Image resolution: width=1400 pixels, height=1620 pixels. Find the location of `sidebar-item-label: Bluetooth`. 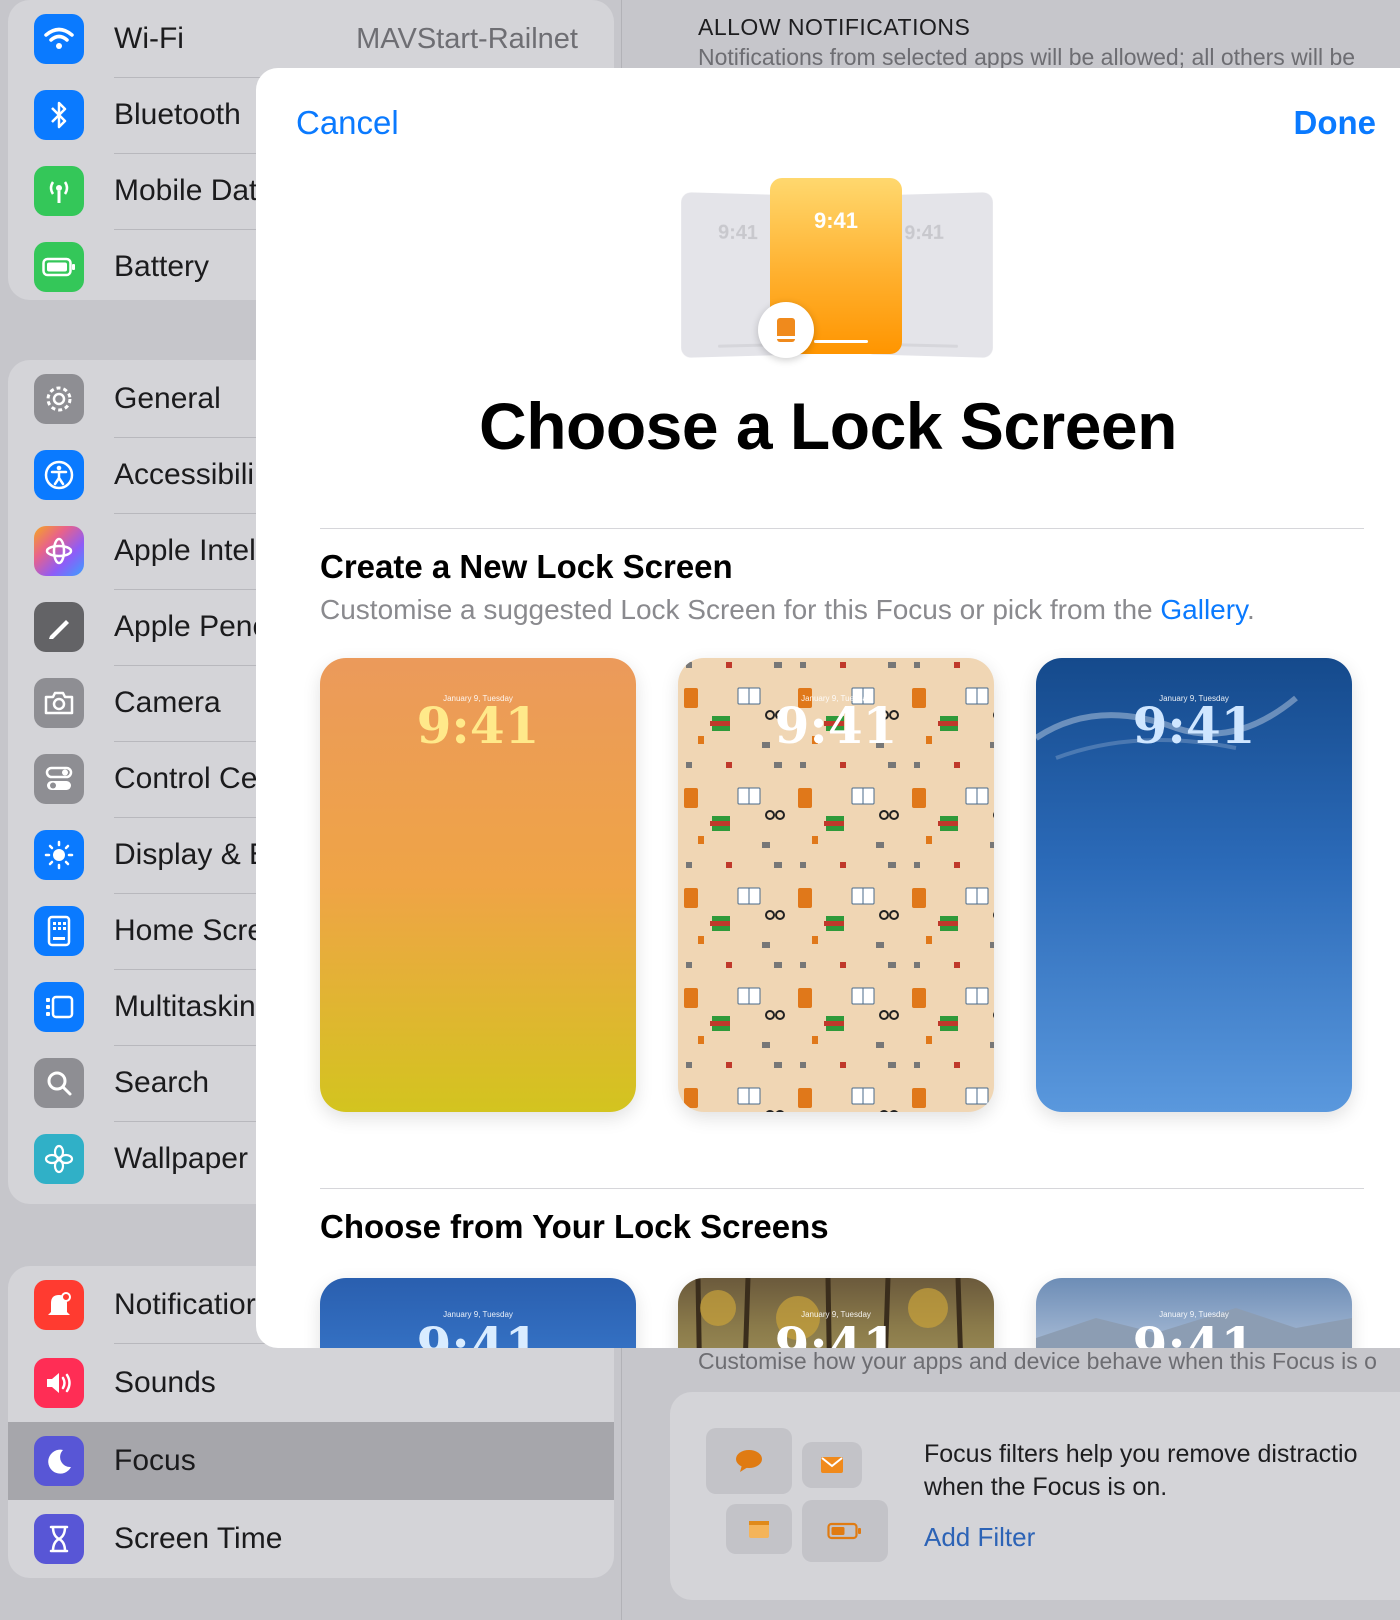

sidebar-item-label: Bluetooth is located at coordinates (177, 114).